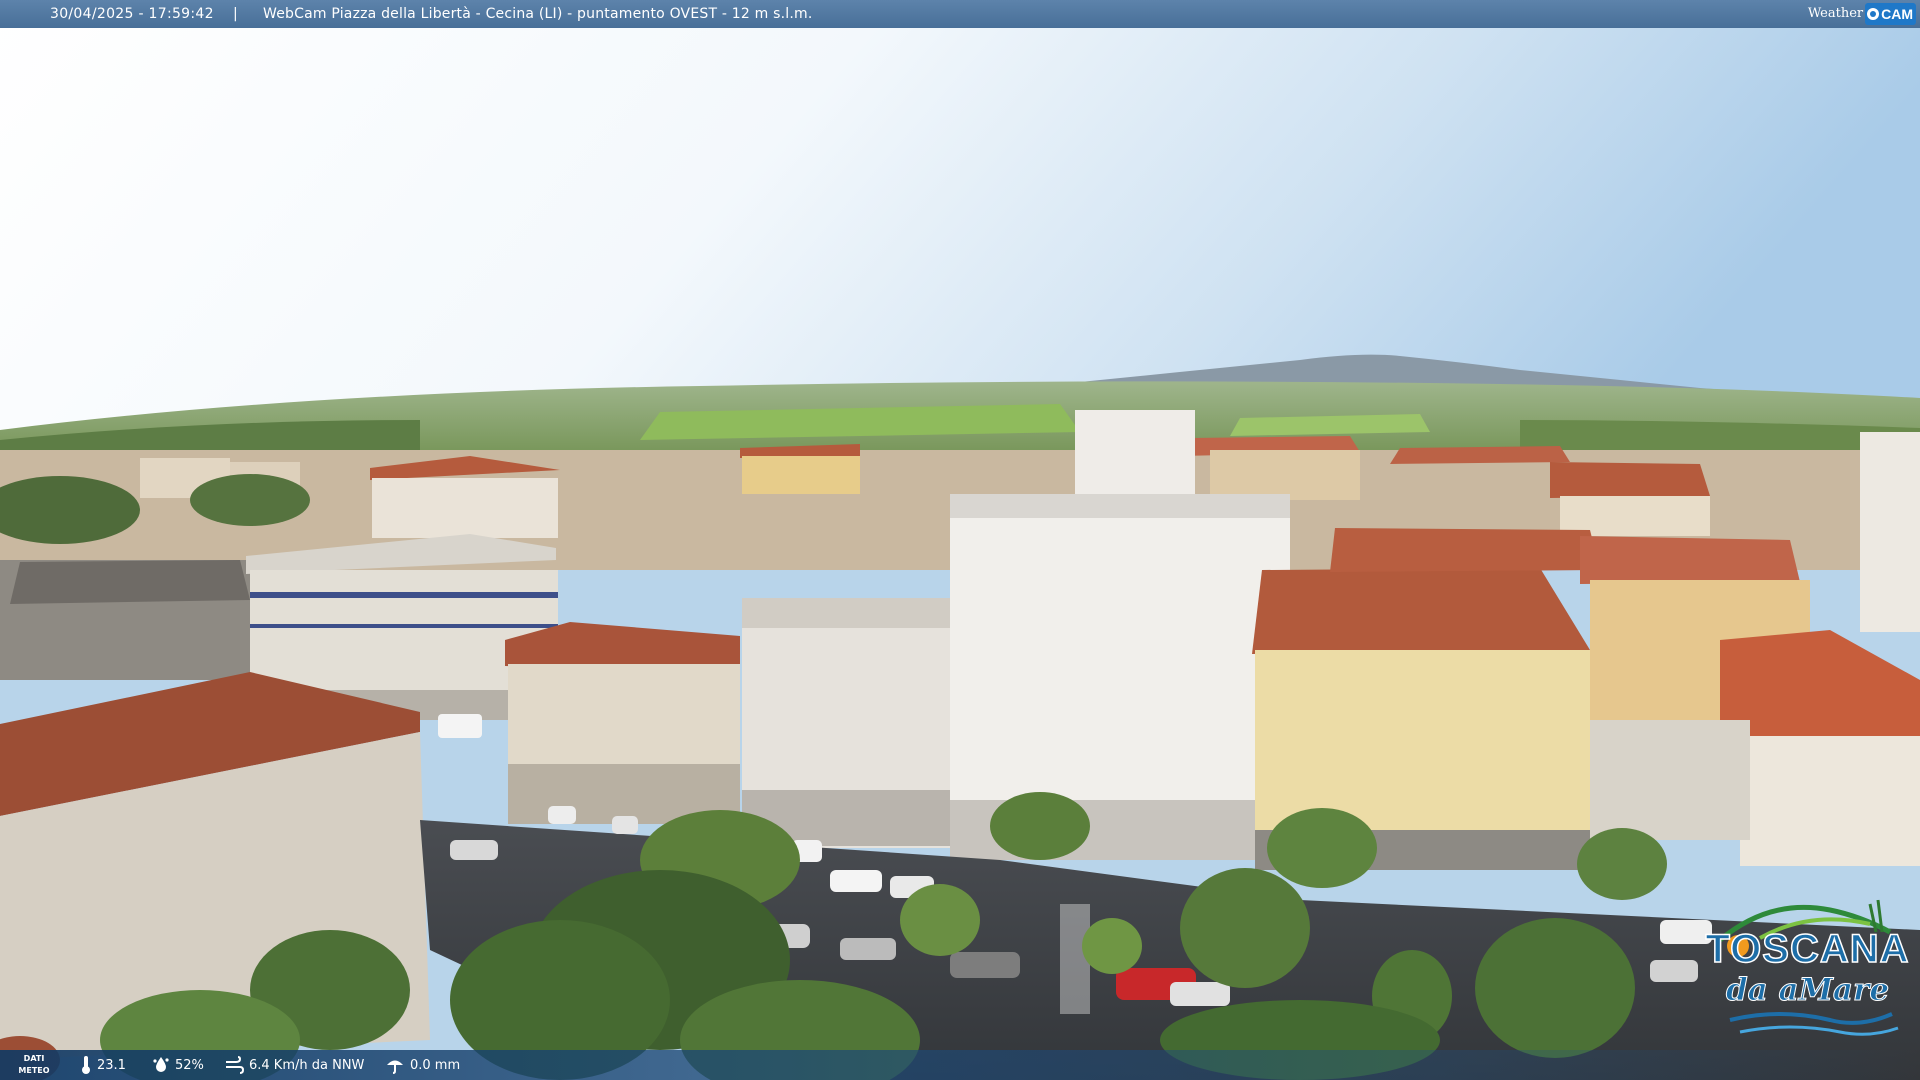  I want to click on humidity-readout: 52%, so click(178, 1065).